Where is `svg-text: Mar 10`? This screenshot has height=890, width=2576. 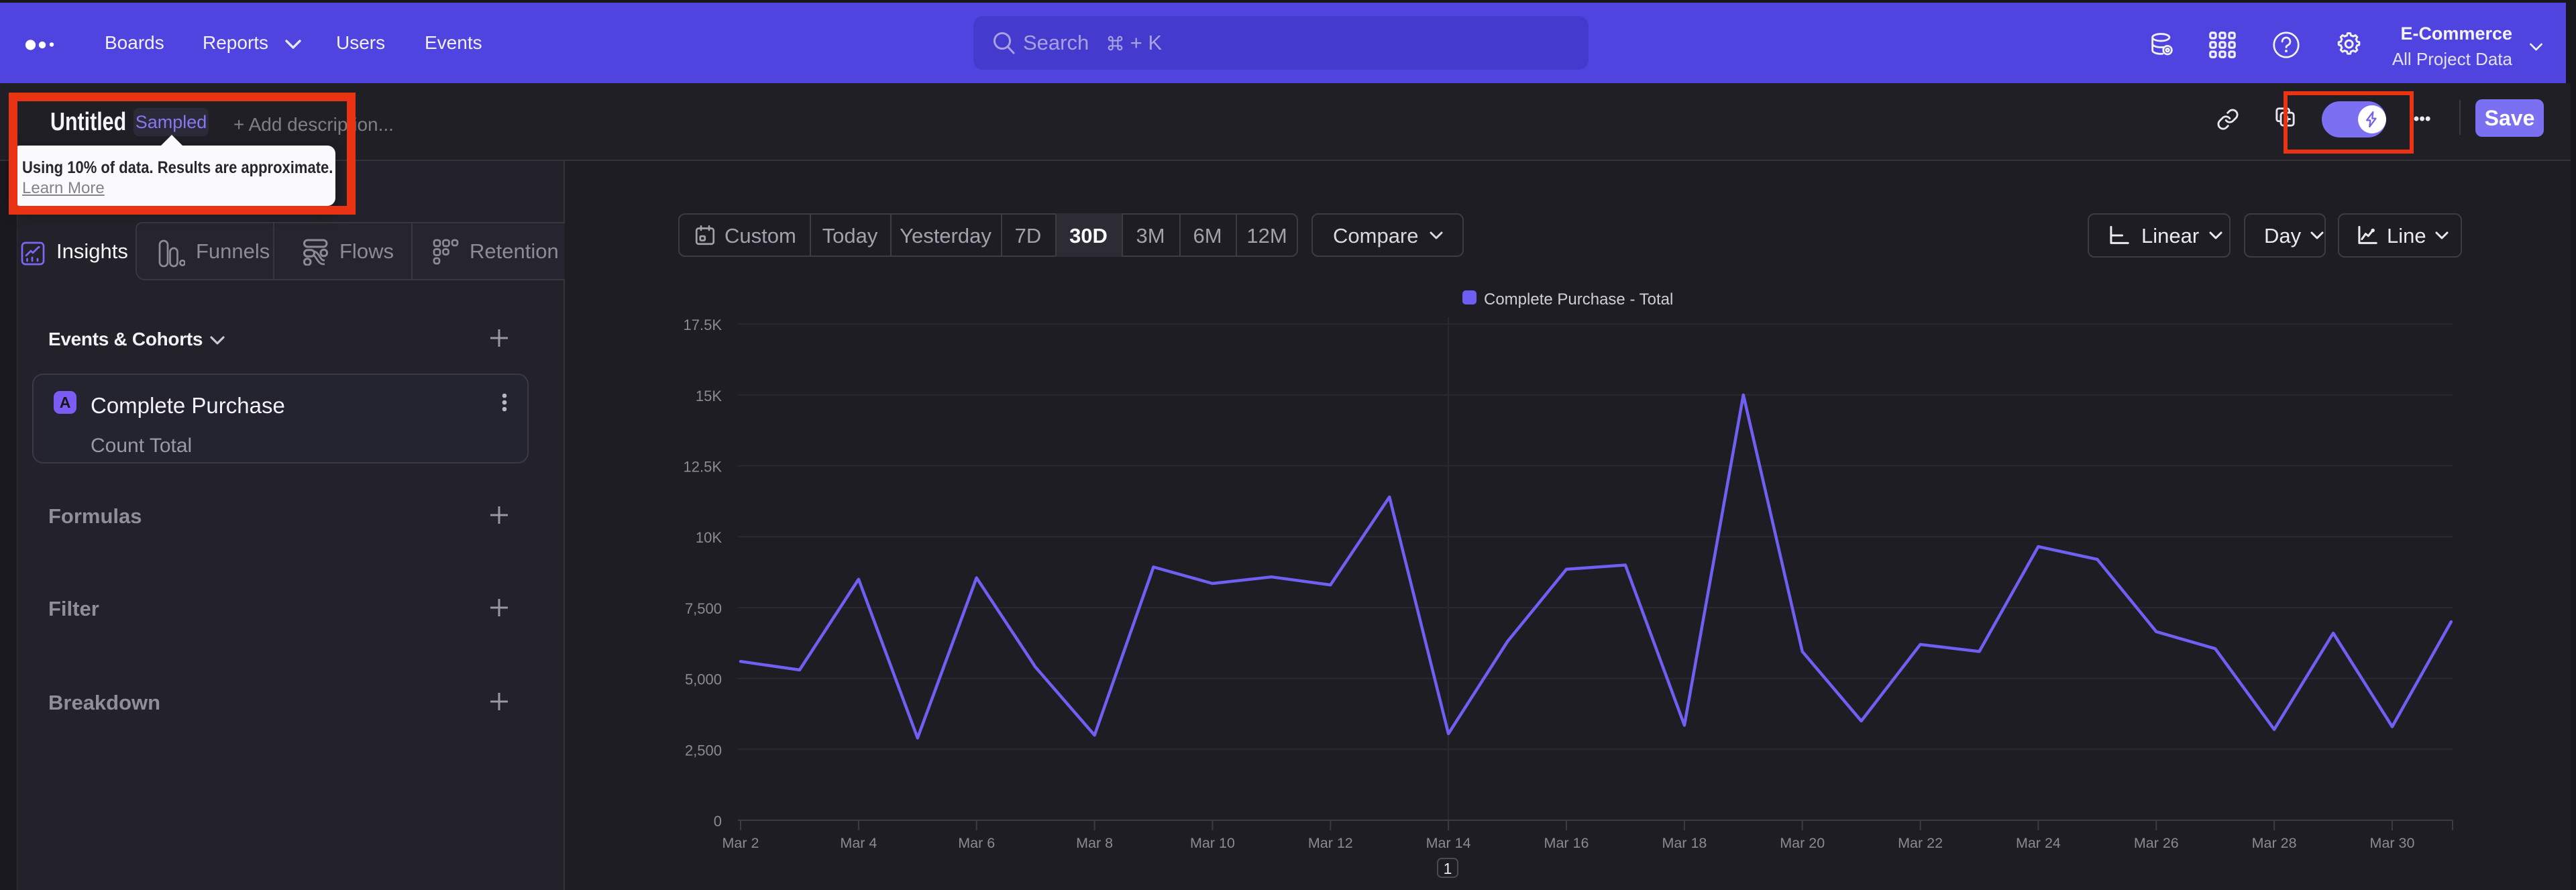 svg-text: Mar 10 is located at coordinates (1212, 843).